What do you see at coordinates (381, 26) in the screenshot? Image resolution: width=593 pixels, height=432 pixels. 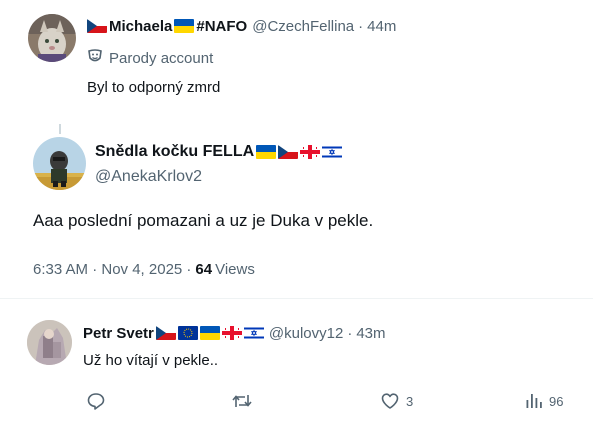 I see `reply1-time: 44m` at bounding box center [381, 26].